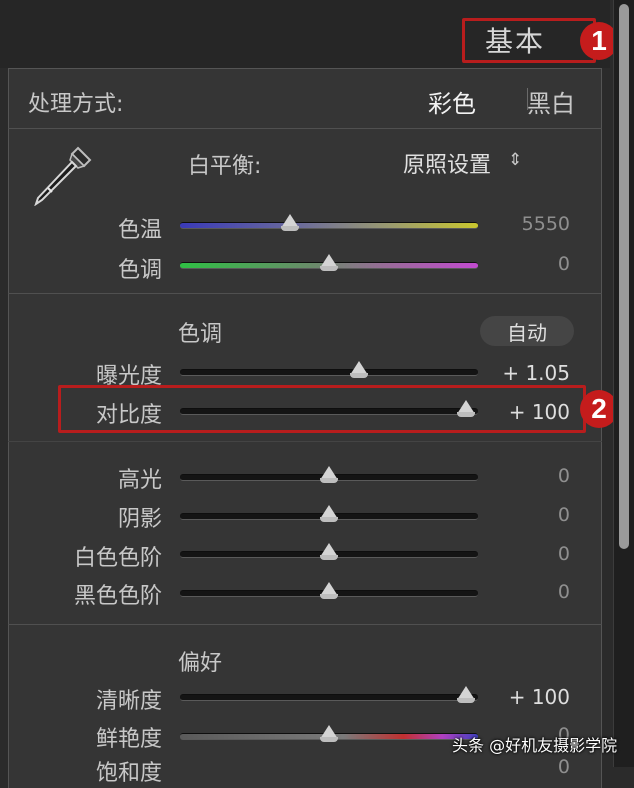 The height and width of the screenshot is (788, 634). I want to click on highlight-box-title, so click(529, 40).